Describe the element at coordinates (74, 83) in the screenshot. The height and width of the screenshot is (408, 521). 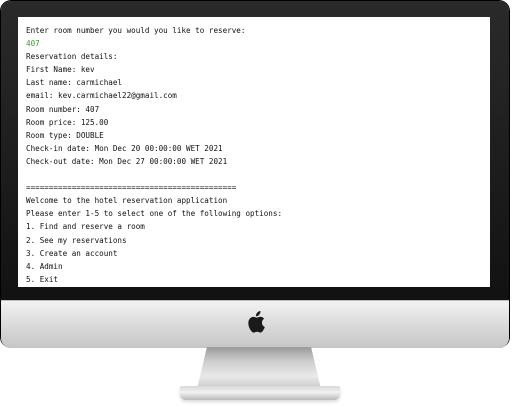
I see `console-line: Last name: carmichael` at that location.